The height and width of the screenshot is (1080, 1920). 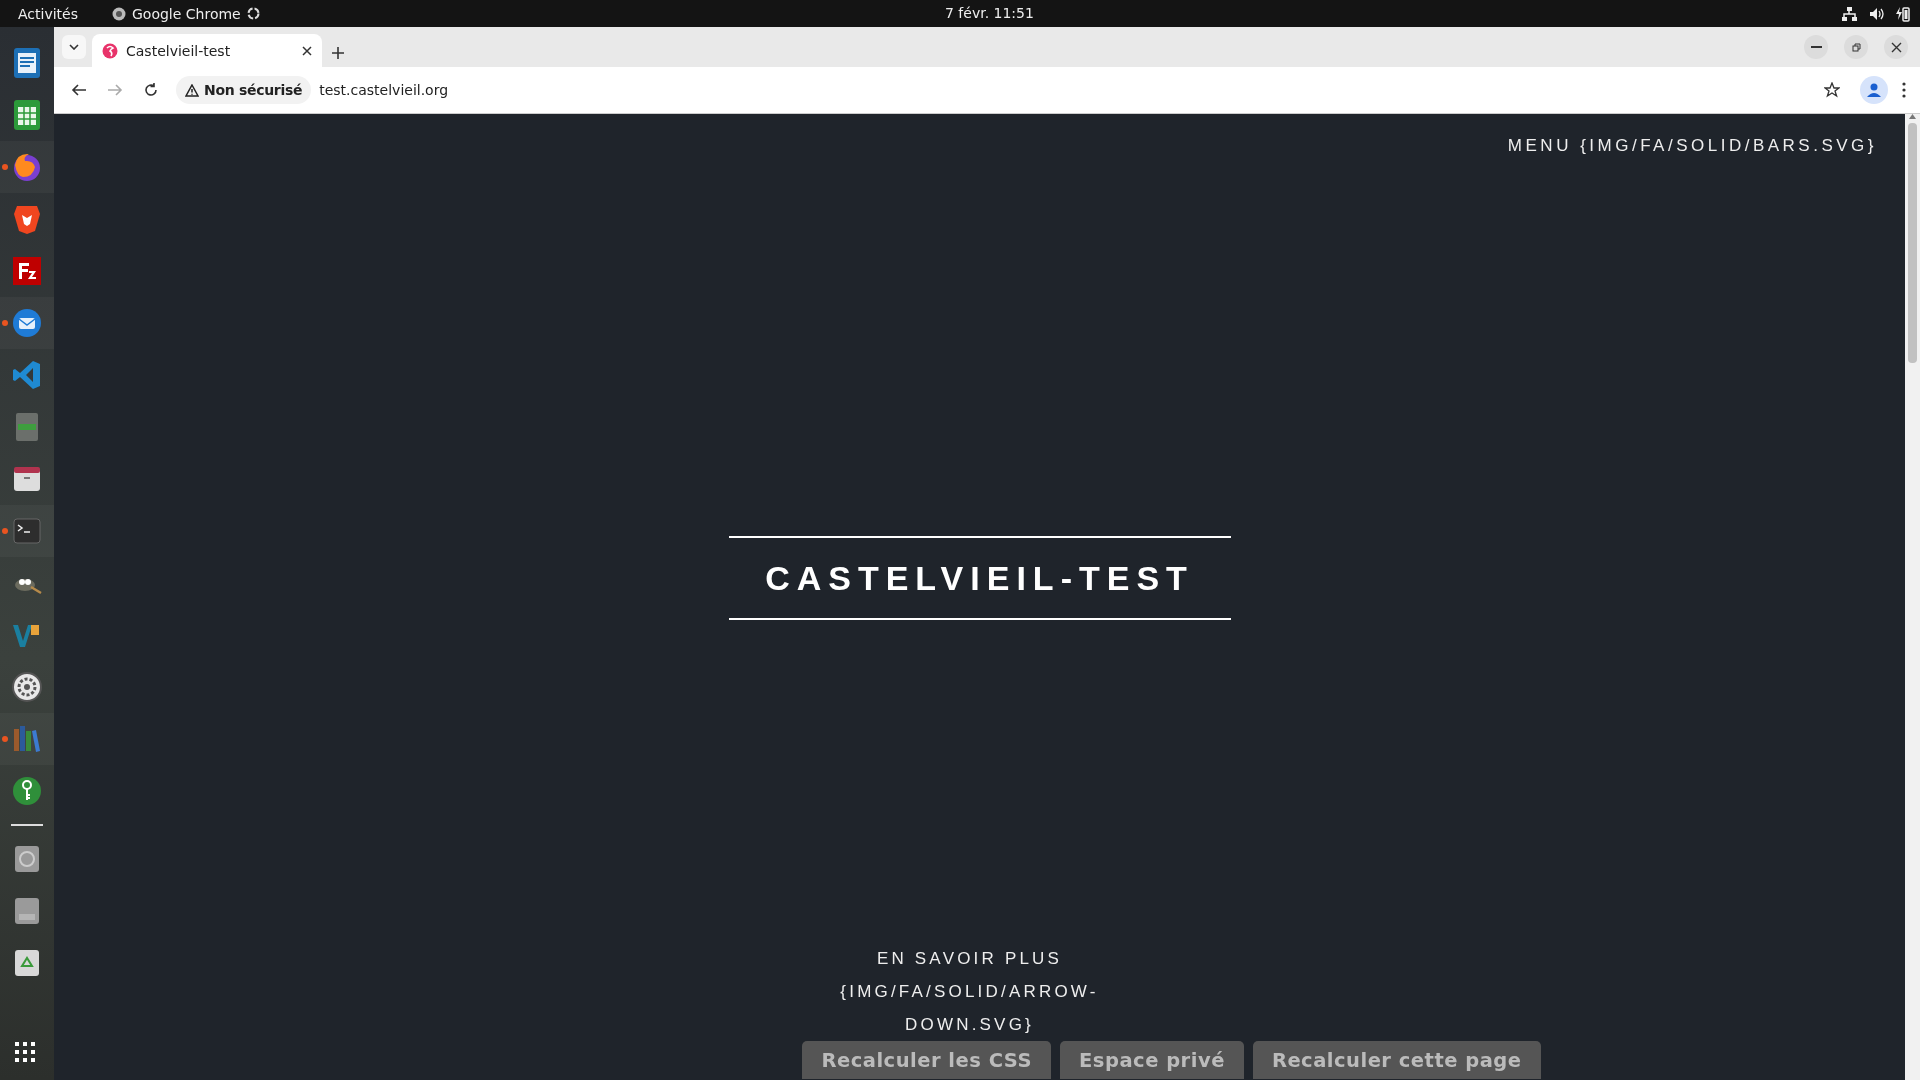 What do you see at coordinates (58, 13) in the screenshot?
I see `activities-button: Activités` at bounding box center [58, 13].